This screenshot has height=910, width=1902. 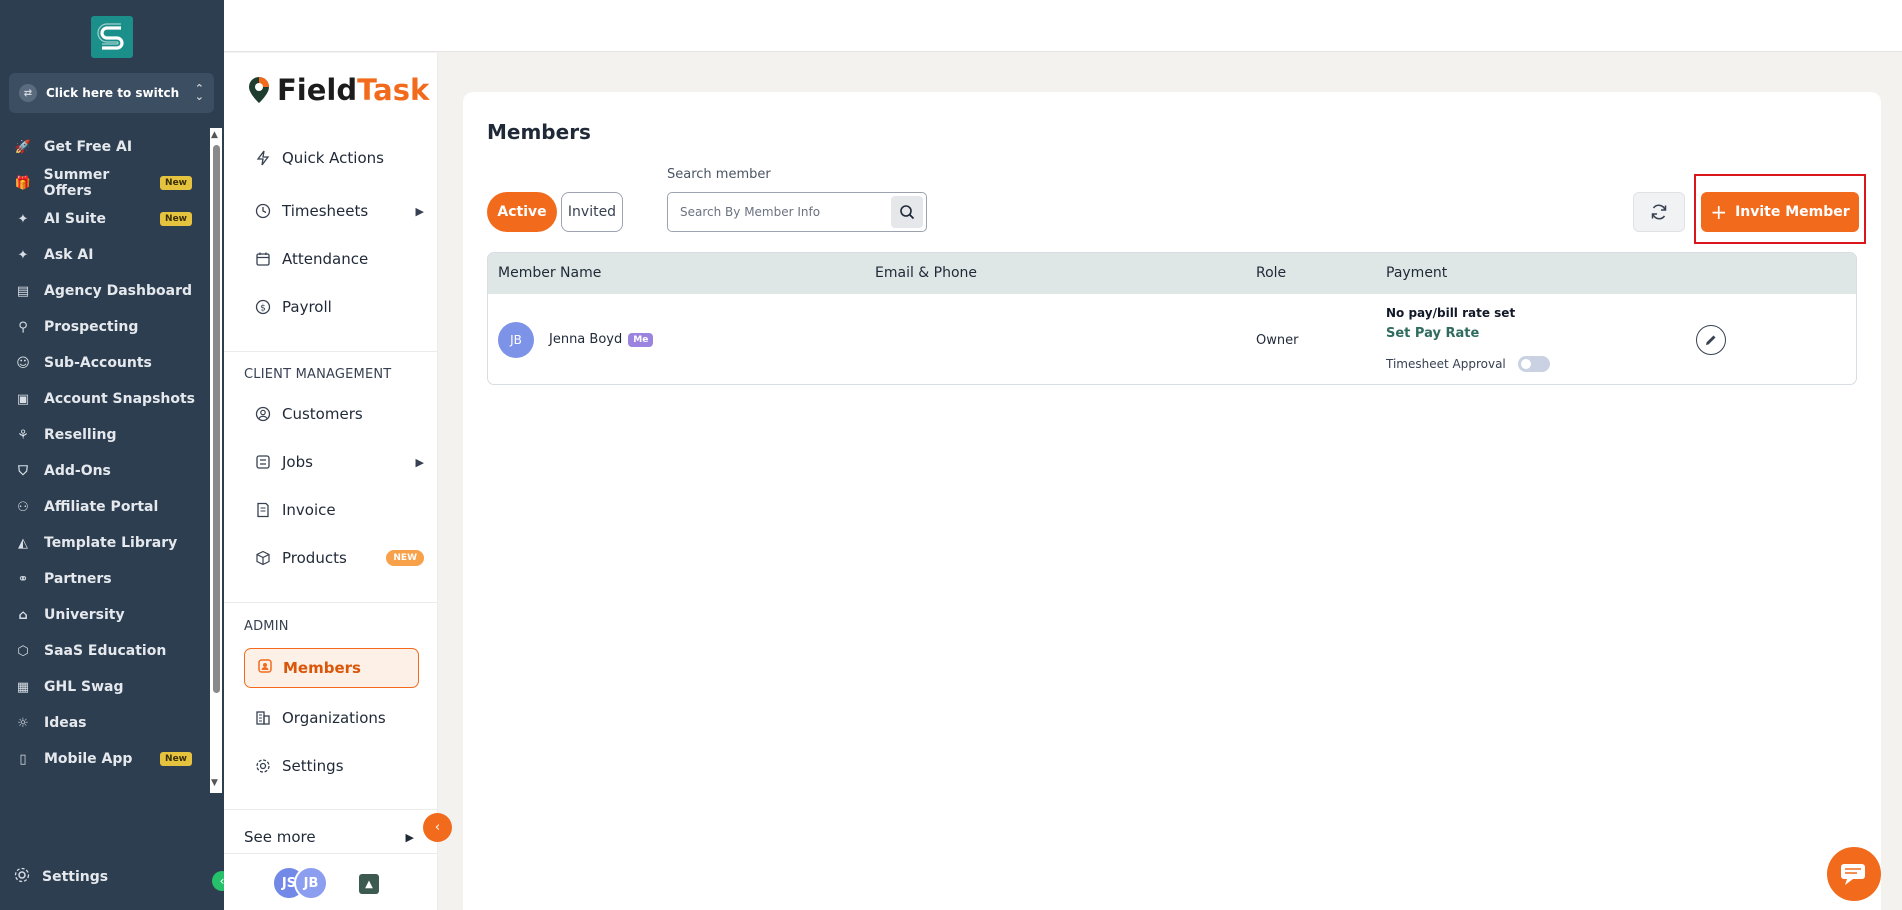 What do you see at coordinates (313, 766) in the screenshot?
I see `settings-label: Settings` at bounding box center [313, 766].